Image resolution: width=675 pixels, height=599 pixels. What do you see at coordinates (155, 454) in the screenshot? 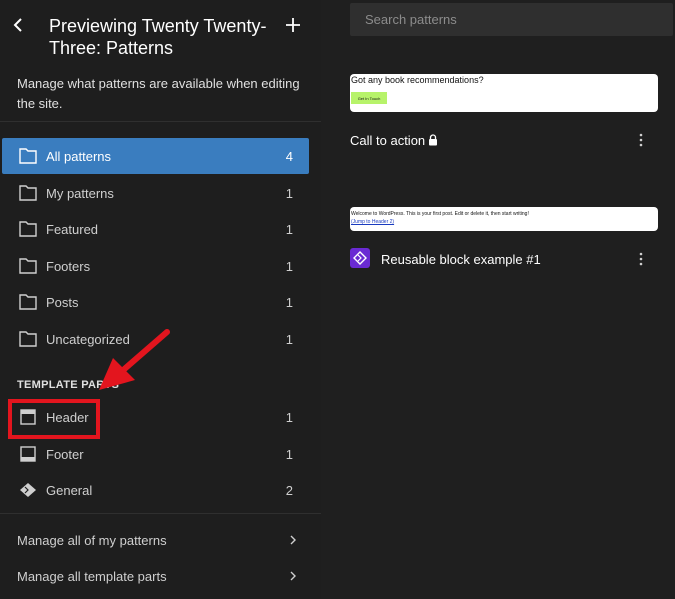
I see `template-part-footer: Footer 1` at bounding box center [155, 454].